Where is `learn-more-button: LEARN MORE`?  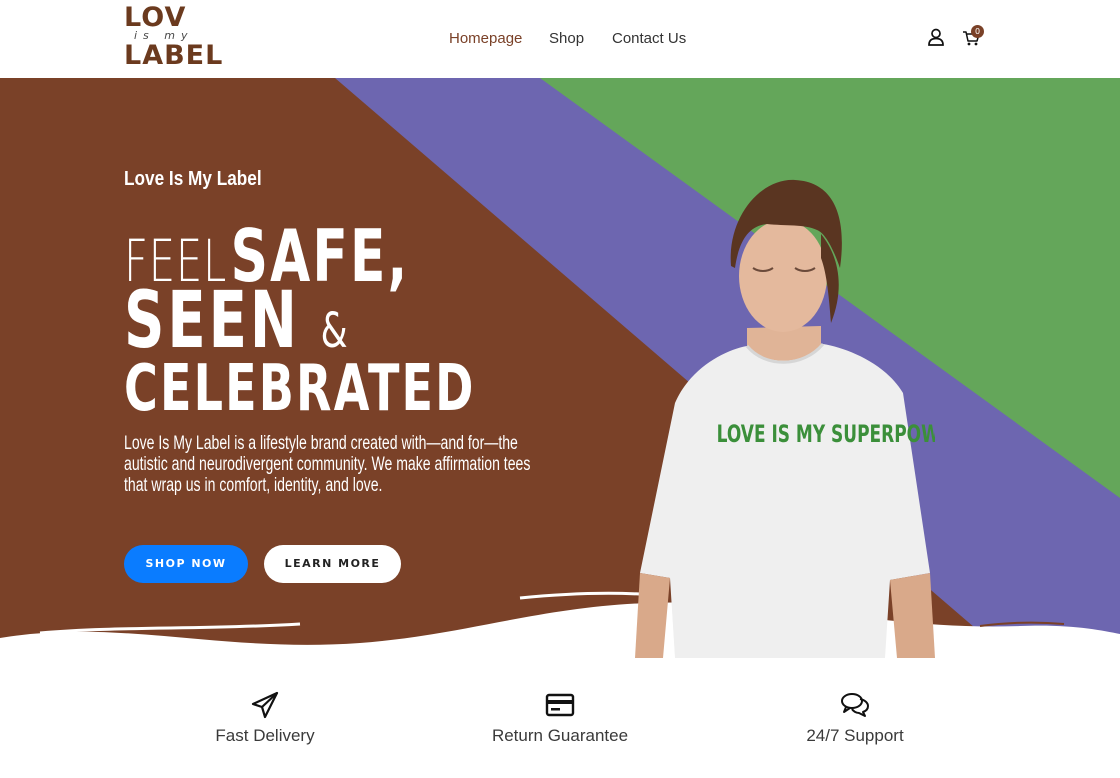
learn-more-button: LEARN MORE is located at coordinates (332, 564).